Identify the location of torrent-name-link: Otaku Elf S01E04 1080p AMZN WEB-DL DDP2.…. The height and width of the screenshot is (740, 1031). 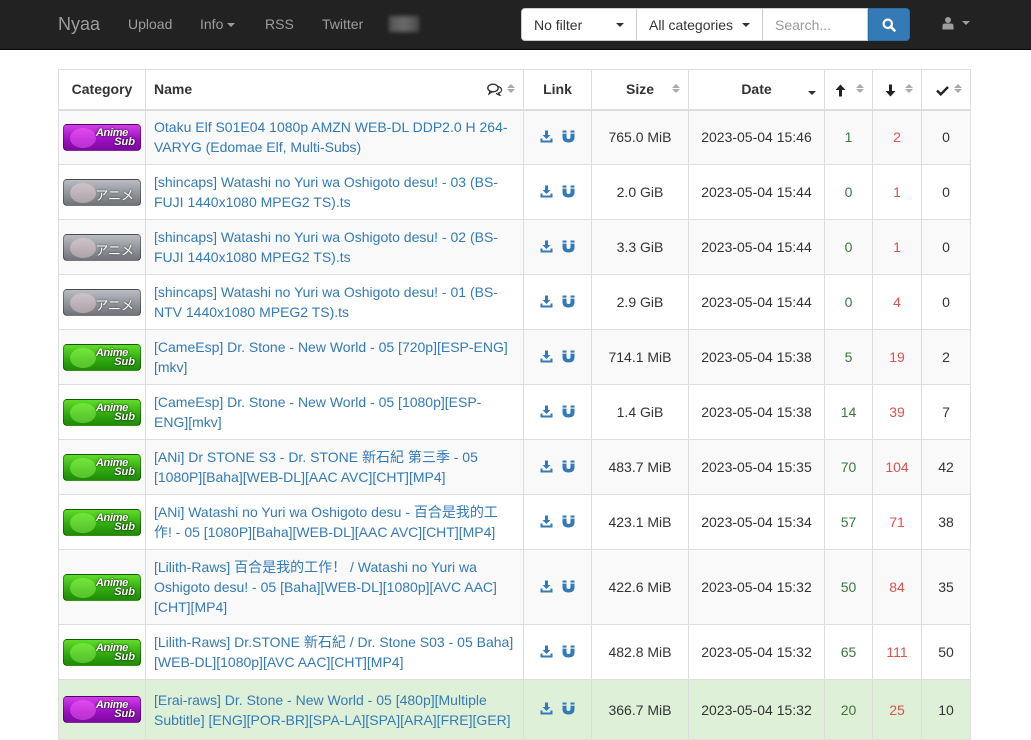
(334, 137).